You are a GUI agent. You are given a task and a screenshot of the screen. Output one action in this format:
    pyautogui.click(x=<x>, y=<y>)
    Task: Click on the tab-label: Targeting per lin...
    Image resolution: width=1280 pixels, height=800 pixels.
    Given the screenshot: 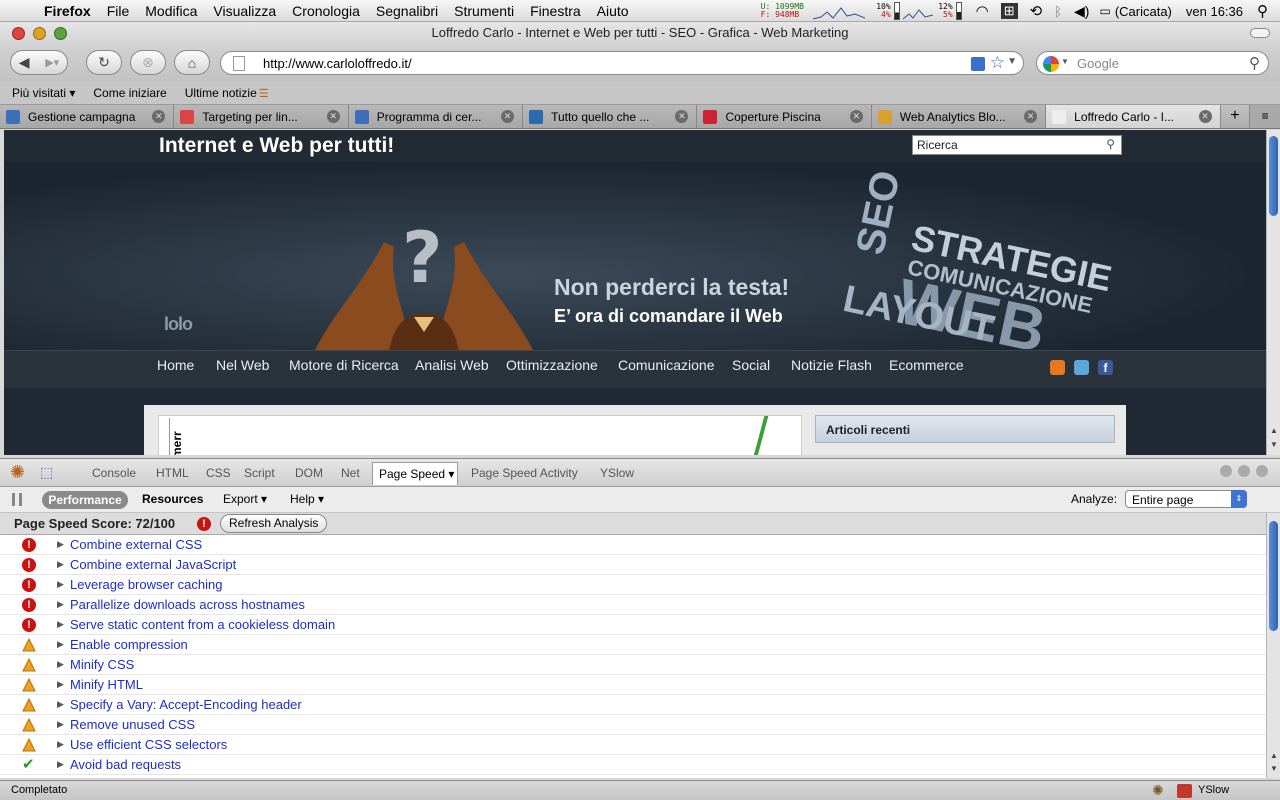 What is the action you would take?
    pyautogui.click(x=264, y=117)
    